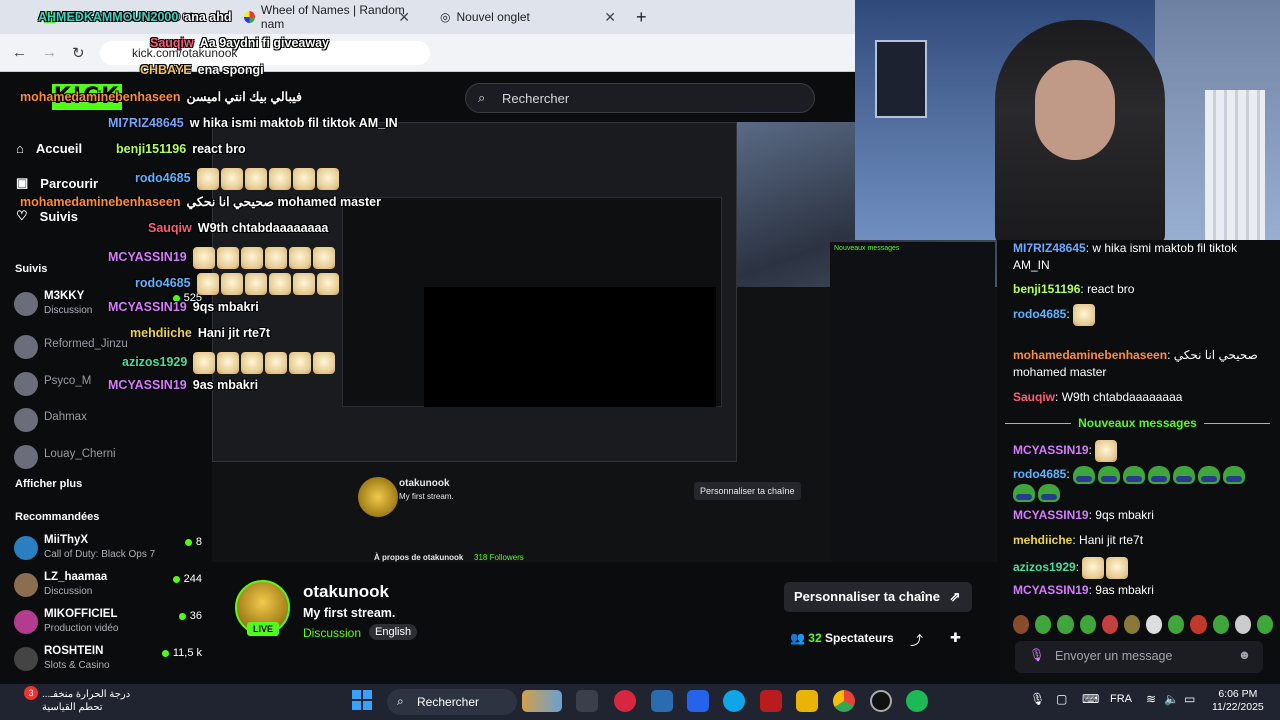 The height and width of the screenshot is (720, 1280). What do you see at coordinates (1090, 699) in the screenshot?
I see `keyboard-icon: ⌨` at bounding box center [1090, 699].